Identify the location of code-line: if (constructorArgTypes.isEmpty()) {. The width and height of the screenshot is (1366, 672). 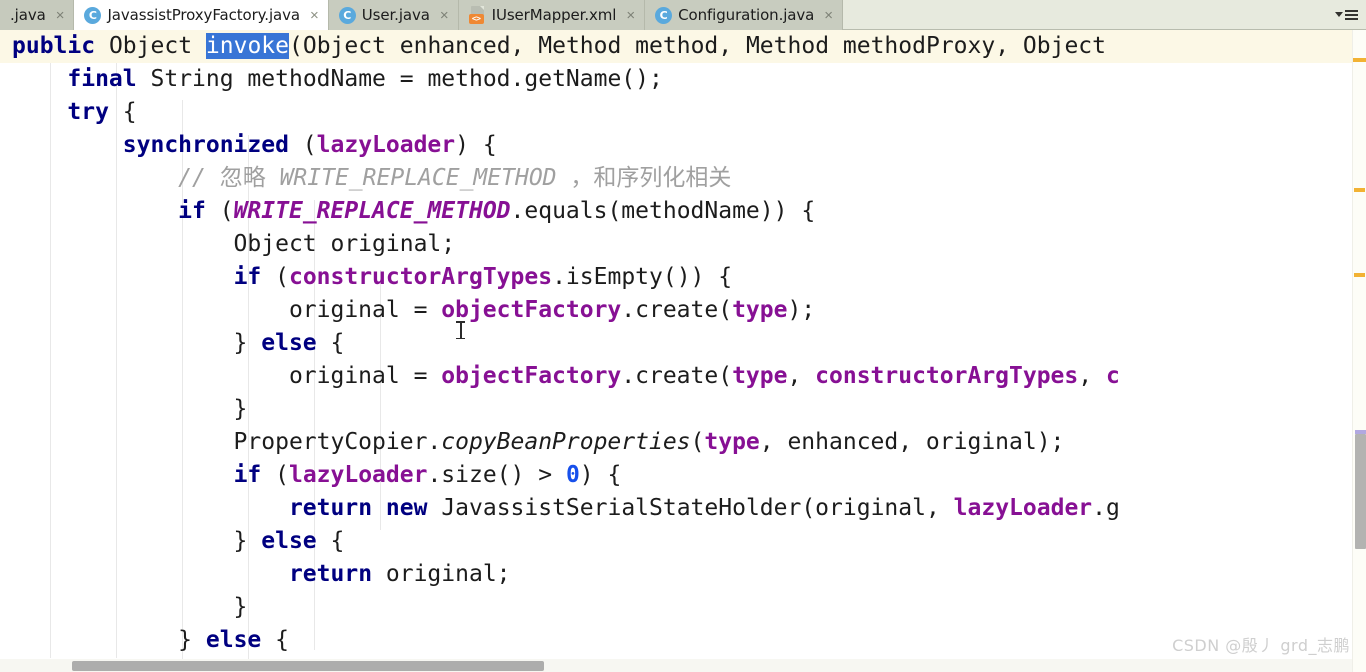
(683, 277).